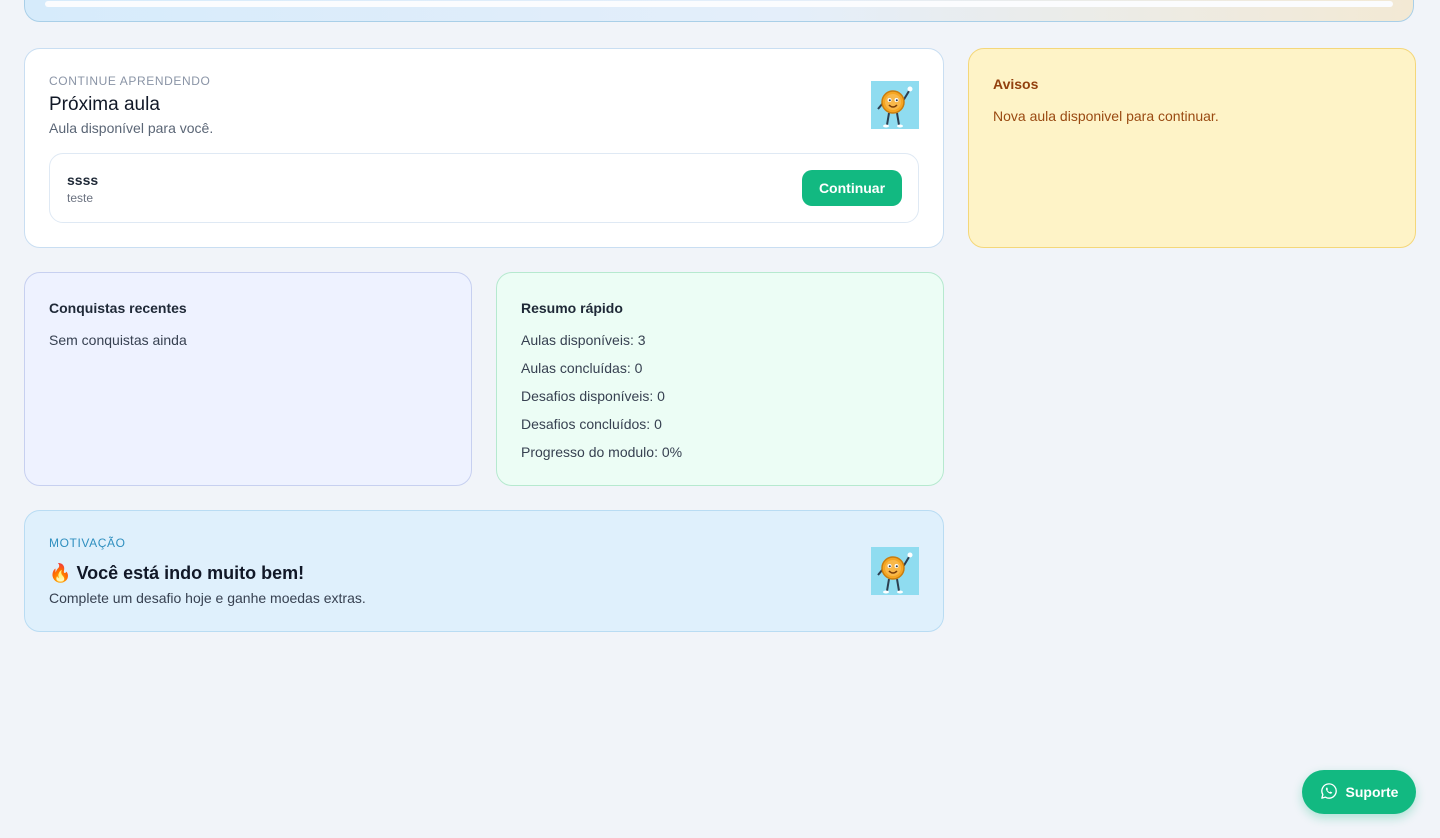 The image size is (1440, 838). I want to click on banner-progress-track, so click(719, 4).